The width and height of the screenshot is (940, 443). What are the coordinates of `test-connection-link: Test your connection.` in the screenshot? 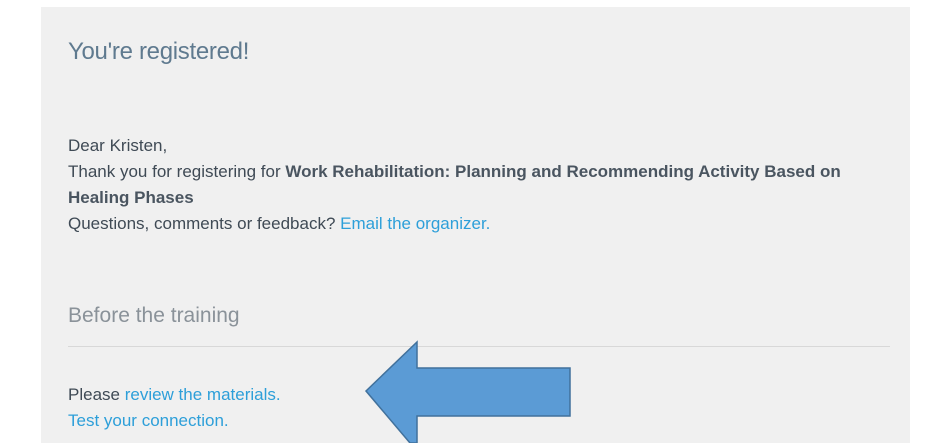 It's located at (148, 420).